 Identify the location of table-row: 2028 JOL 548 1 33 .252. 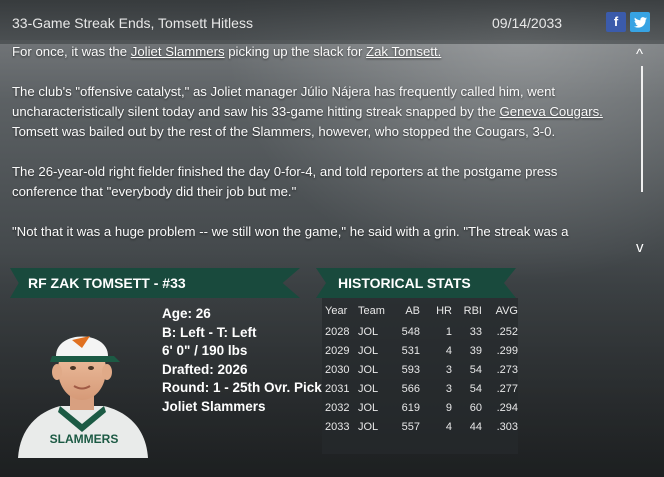
(421, 331).